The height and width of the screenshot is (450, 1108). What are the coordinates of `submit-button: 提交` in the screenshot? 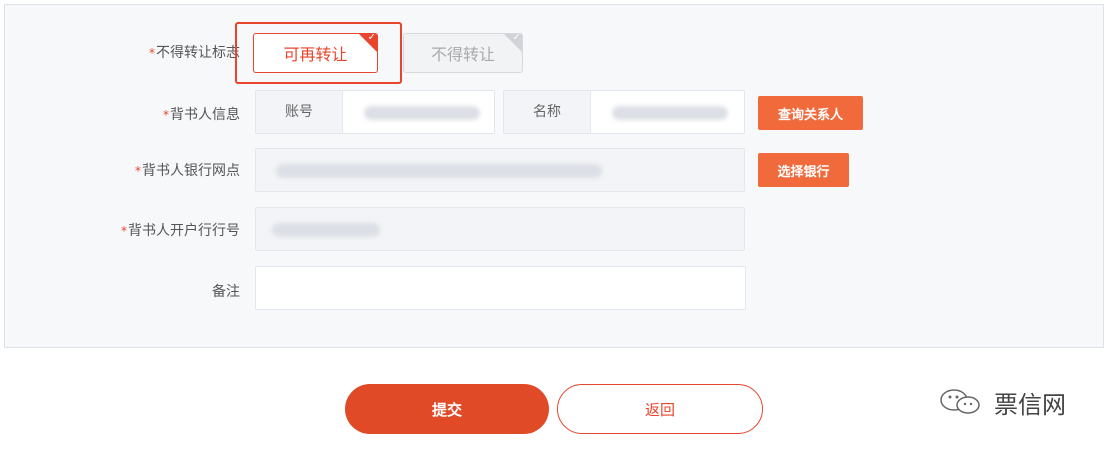 It's located at (447, 409).